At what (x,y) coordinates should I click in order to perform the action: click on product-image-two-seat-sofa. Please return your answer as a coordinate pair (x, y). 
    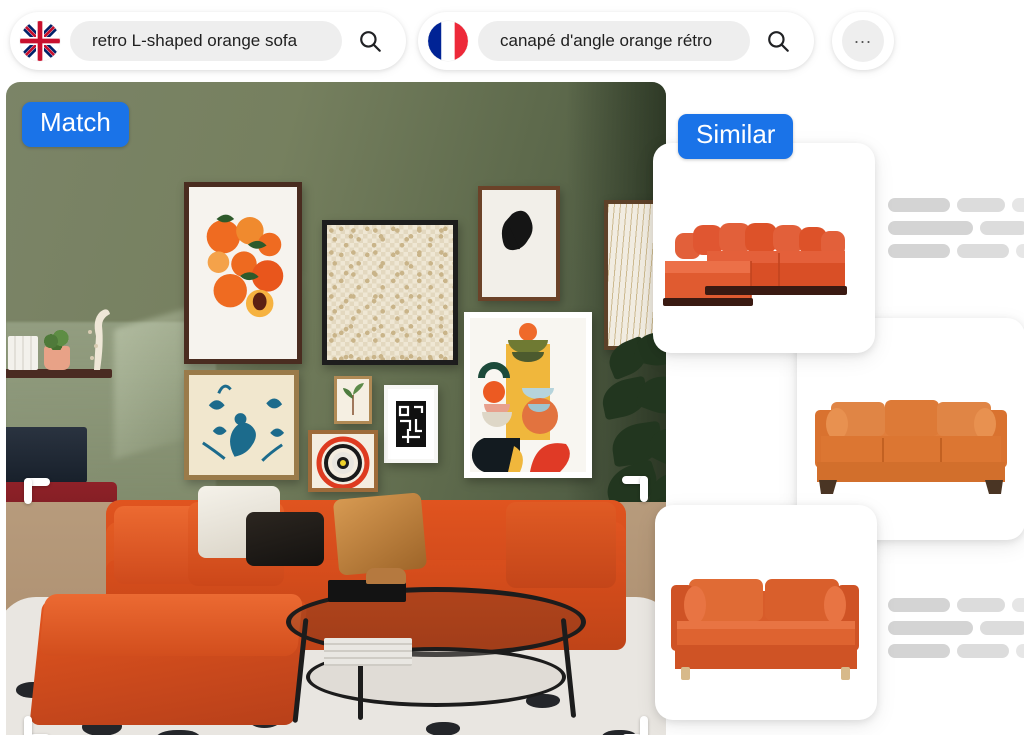
    Looking at the image, I should click on (766, 612).